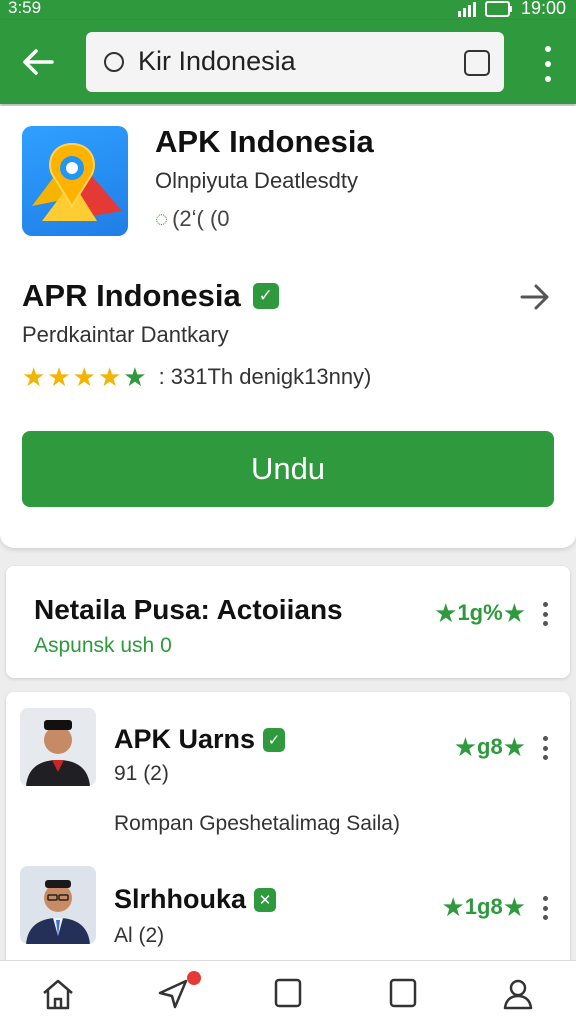  Describe the element at coordinates (103, 645) in the screenshot. I see `section-subtitle: Aspunsk ush 0` at that location.